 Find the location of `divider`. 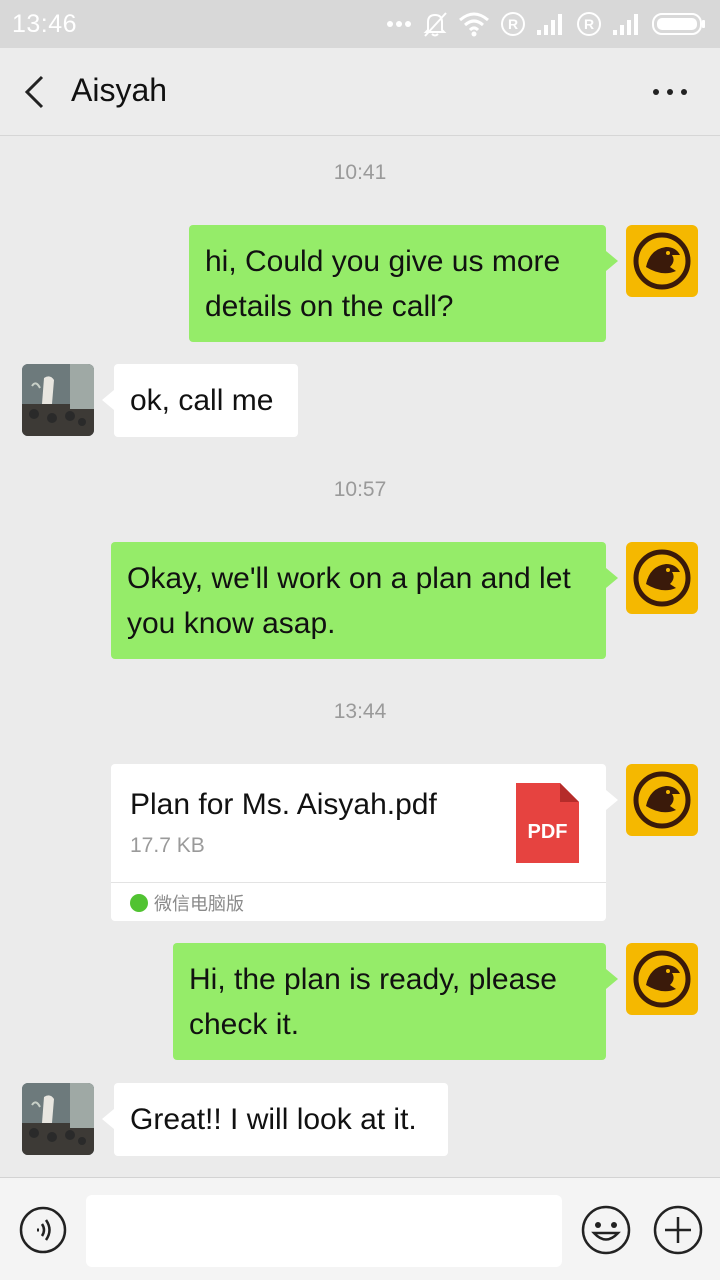

divider is located at coordinates (358, 882).